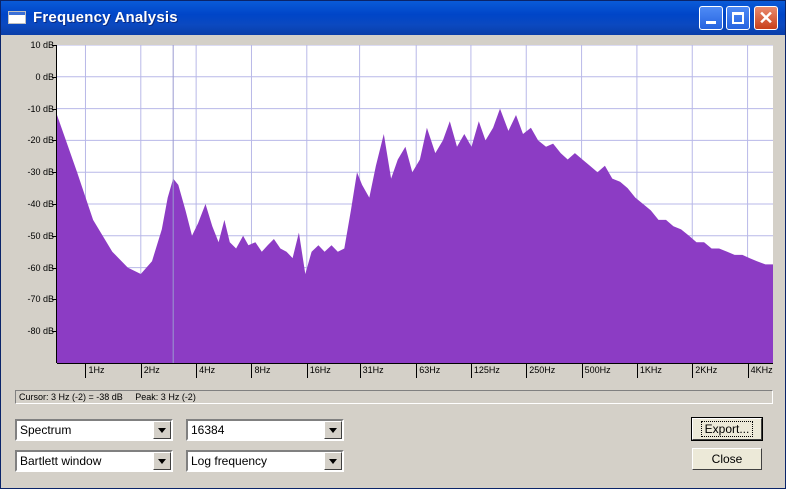 The width and height of the screenshot is (786, 489). Describe the element at coordinates (71, 397) in the screenshot. I see `cursor-readout: Cursor: 3 Hz (-2) = -38 dB` at that location.